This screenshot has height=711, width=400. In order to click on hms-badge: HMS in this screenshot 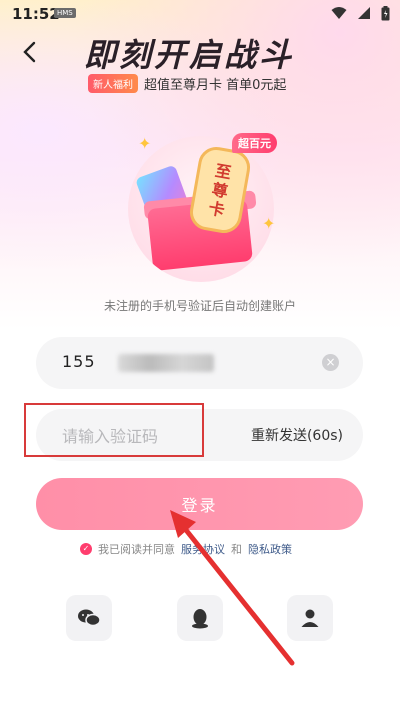, I will do `click(65, 13)`.